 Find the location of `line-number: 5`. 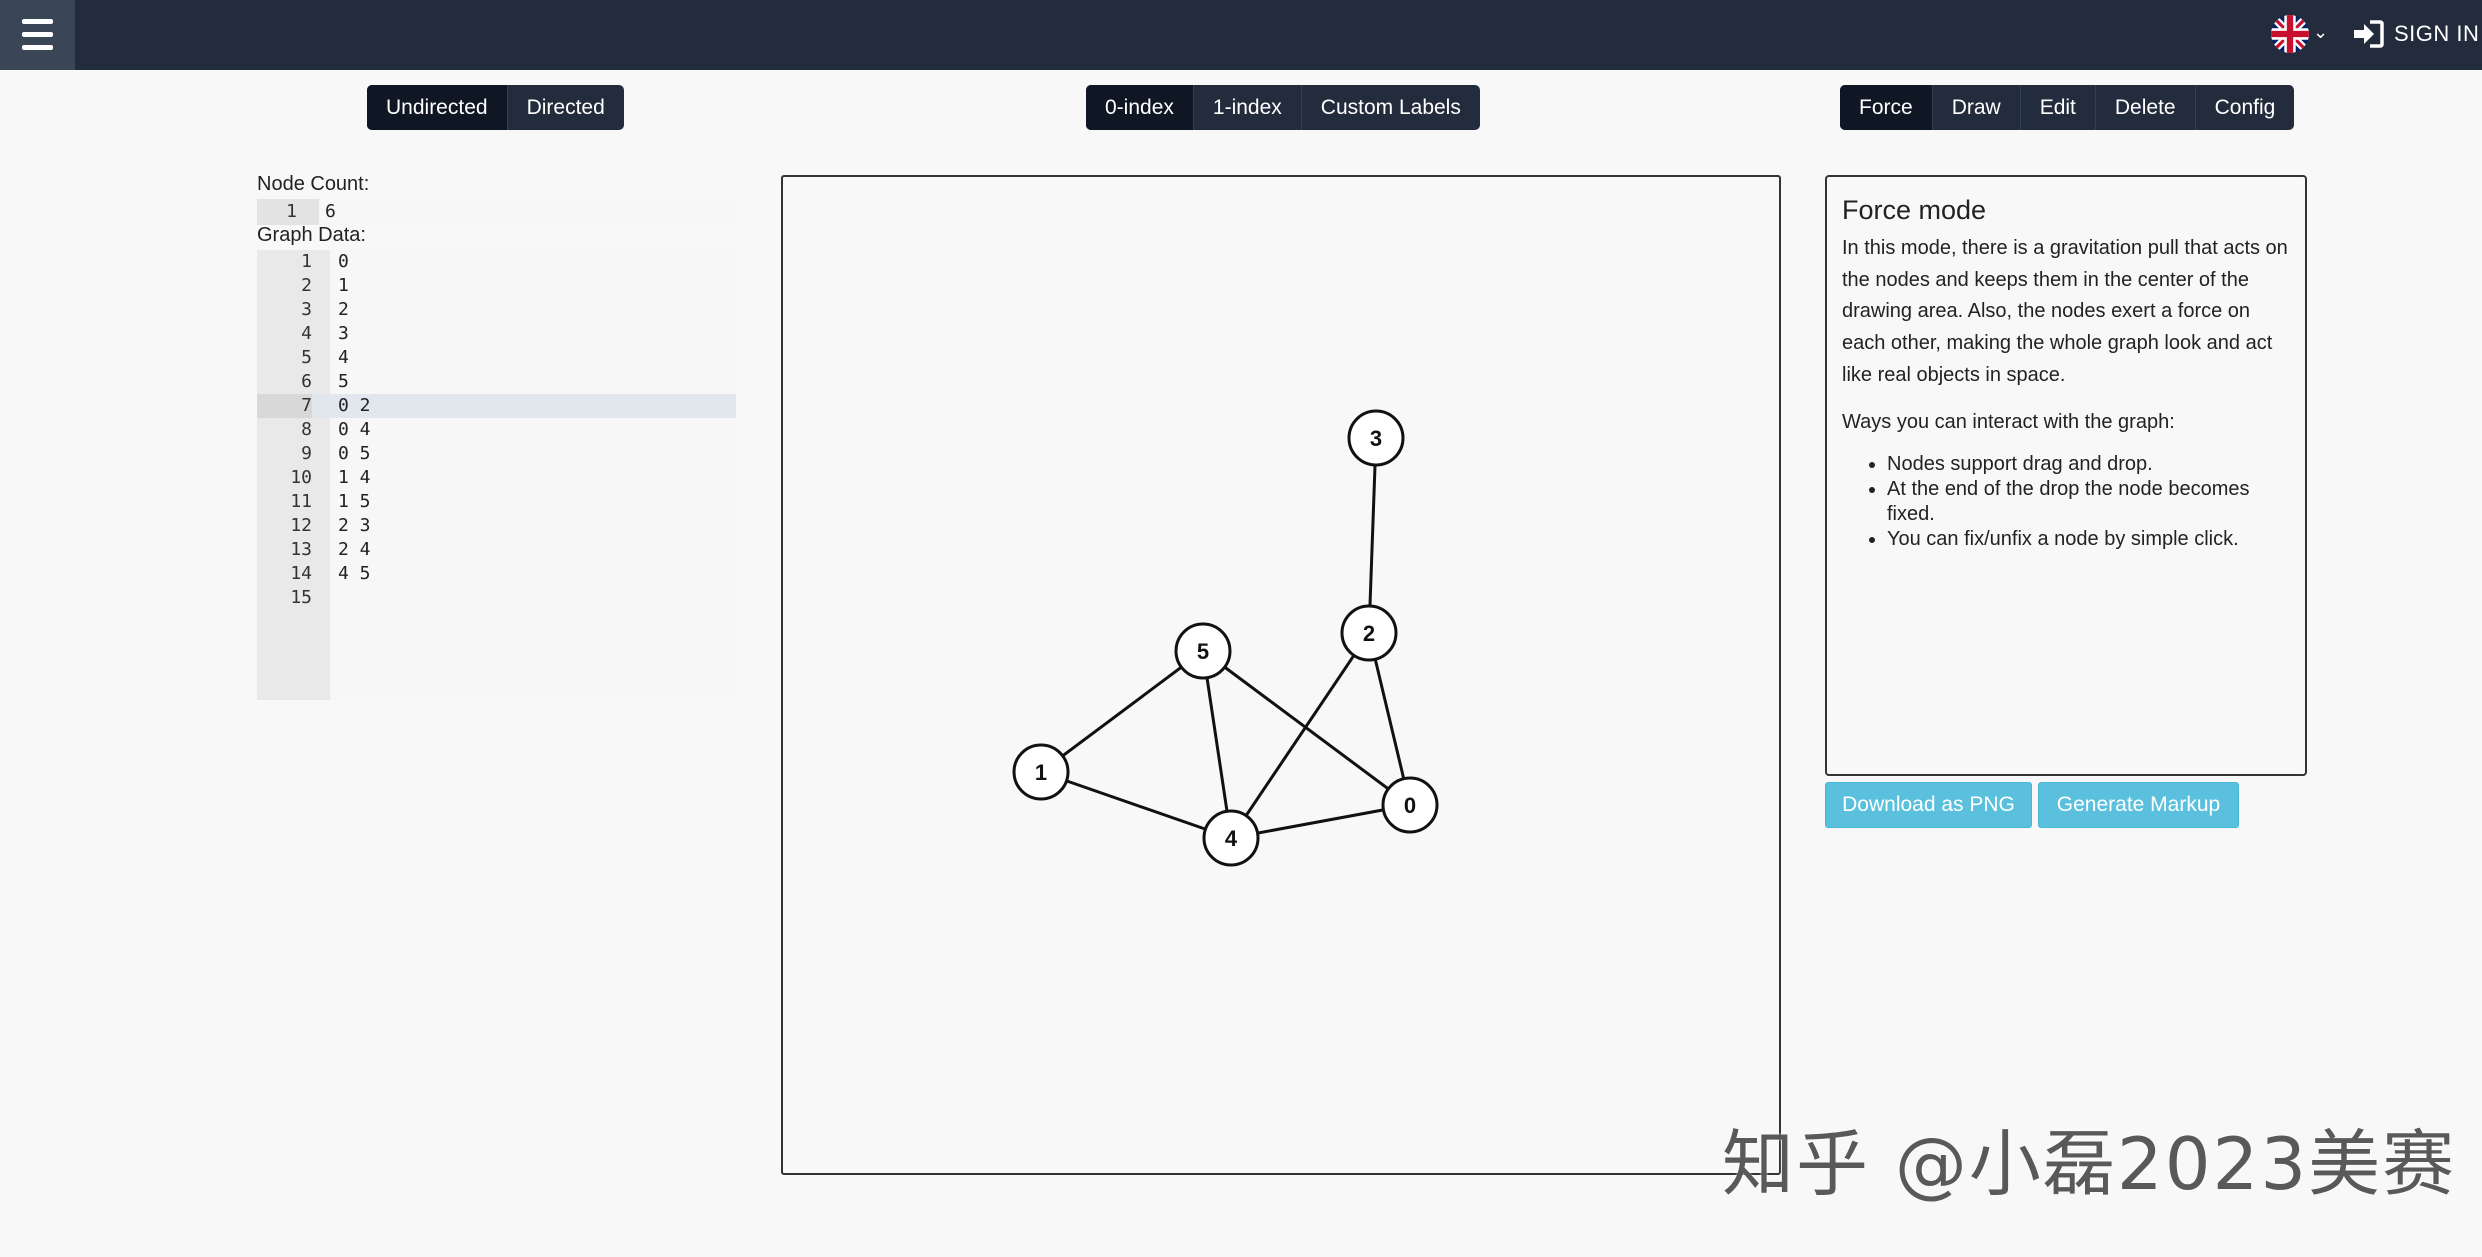

line-number: 5 is located at coordinates (306, 357).